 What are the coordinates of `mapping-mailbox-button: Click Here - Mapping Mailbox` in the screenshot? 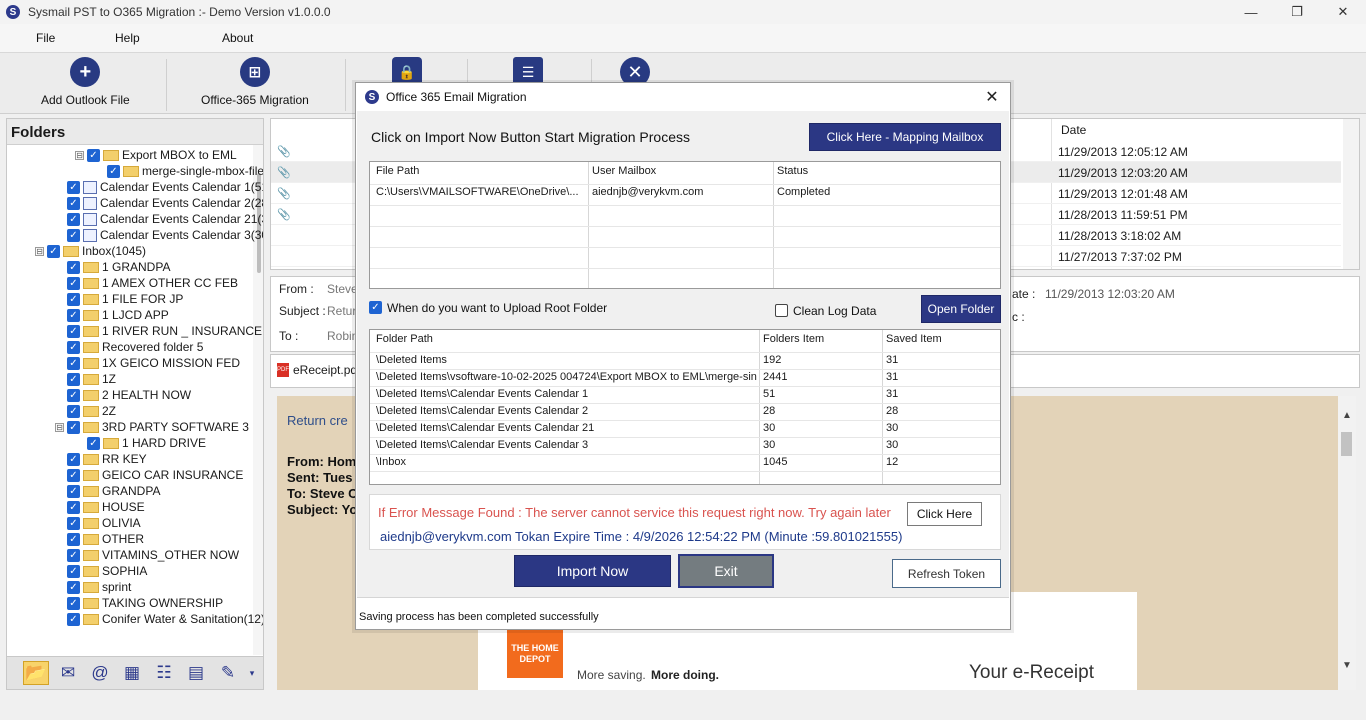 It's located at (905, 137).